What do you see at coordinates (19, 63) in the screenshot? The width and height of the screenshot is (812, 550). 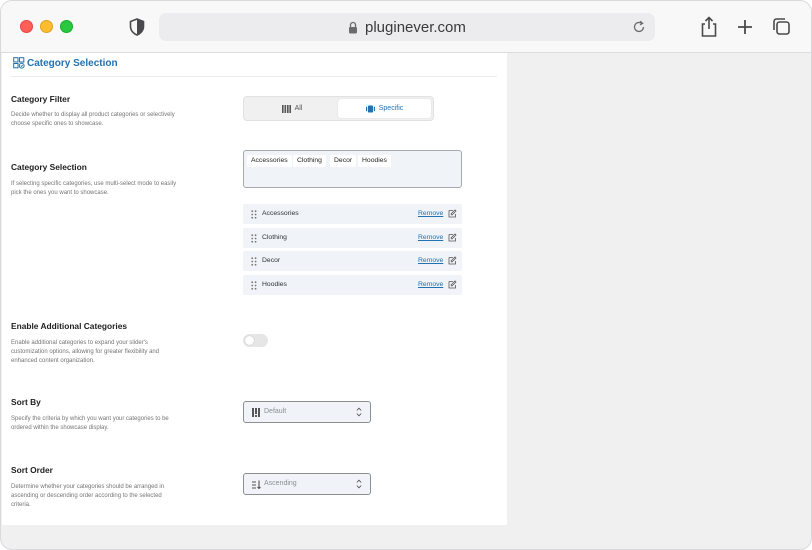 I see `category-grid-icon` at bounding box center [19, 63].